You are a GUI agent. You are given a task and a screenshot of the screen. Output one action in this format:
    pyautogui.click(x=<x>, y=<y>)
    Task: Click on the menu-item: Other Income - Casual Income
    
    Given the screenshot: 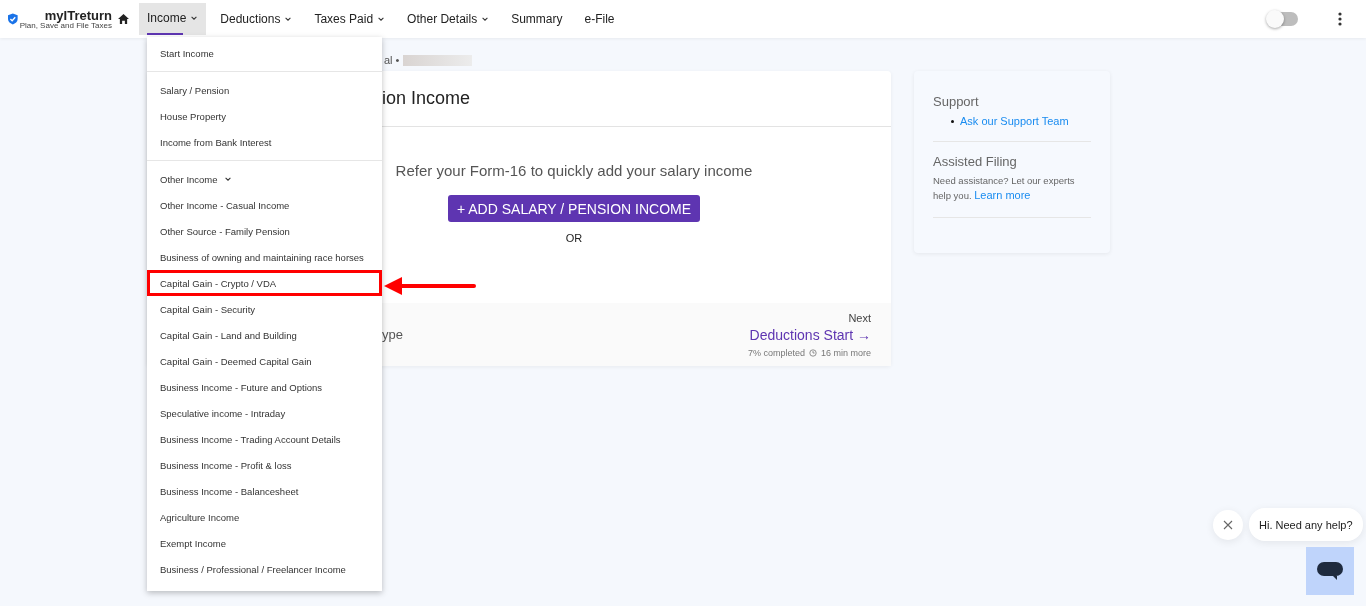 What is the action you would take?
    pyautogui.click(x=264, y=205)
    